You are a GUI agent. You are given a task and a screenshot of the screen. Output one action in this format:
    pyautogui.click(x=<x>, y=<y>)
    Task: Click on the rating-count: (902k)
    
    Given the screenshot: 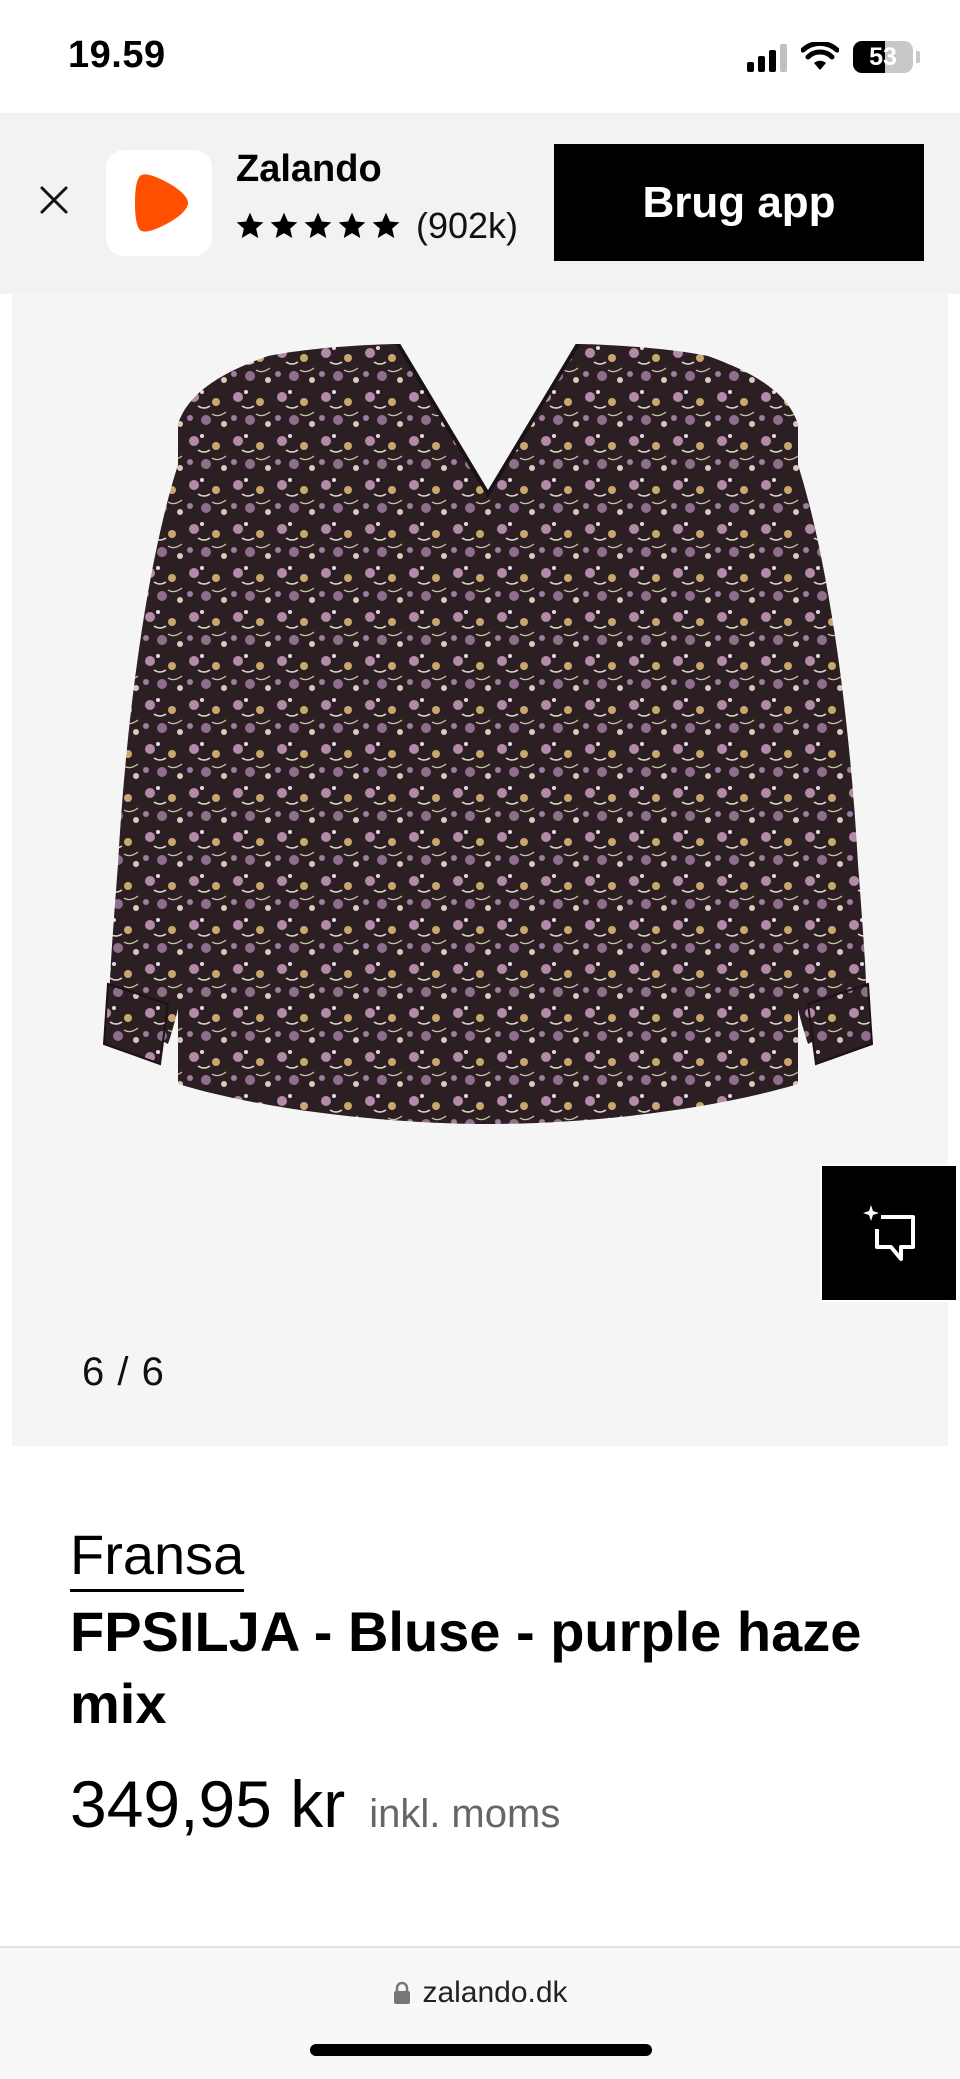 What is the action you would take?
    pyautogui.click(x=467, y=225)
    